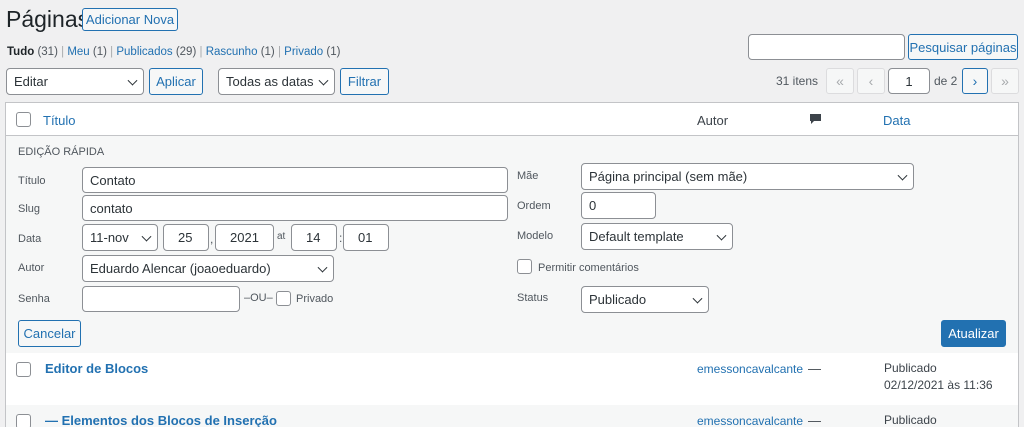 The height and width of the screenshot is (427, 1024). I want to click on search-button: Pesquisar páginas, so click(963, 47).